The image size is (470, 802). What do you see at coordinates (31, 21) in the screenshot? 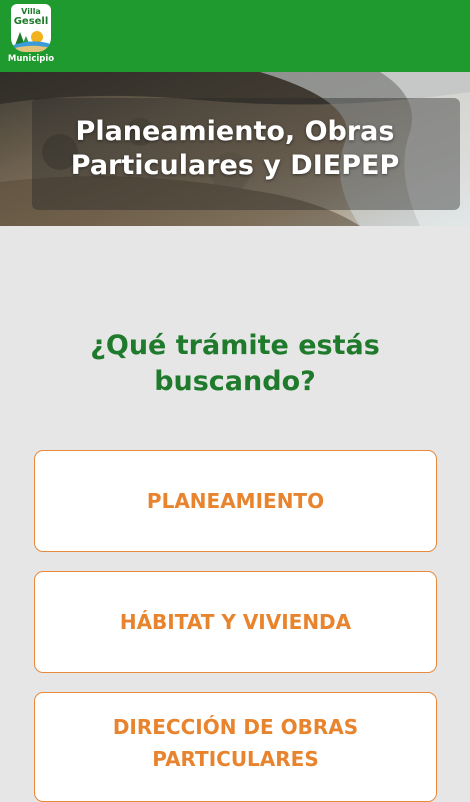
I see `logo-line-2: Gesell` at bounding box center [31, 21].